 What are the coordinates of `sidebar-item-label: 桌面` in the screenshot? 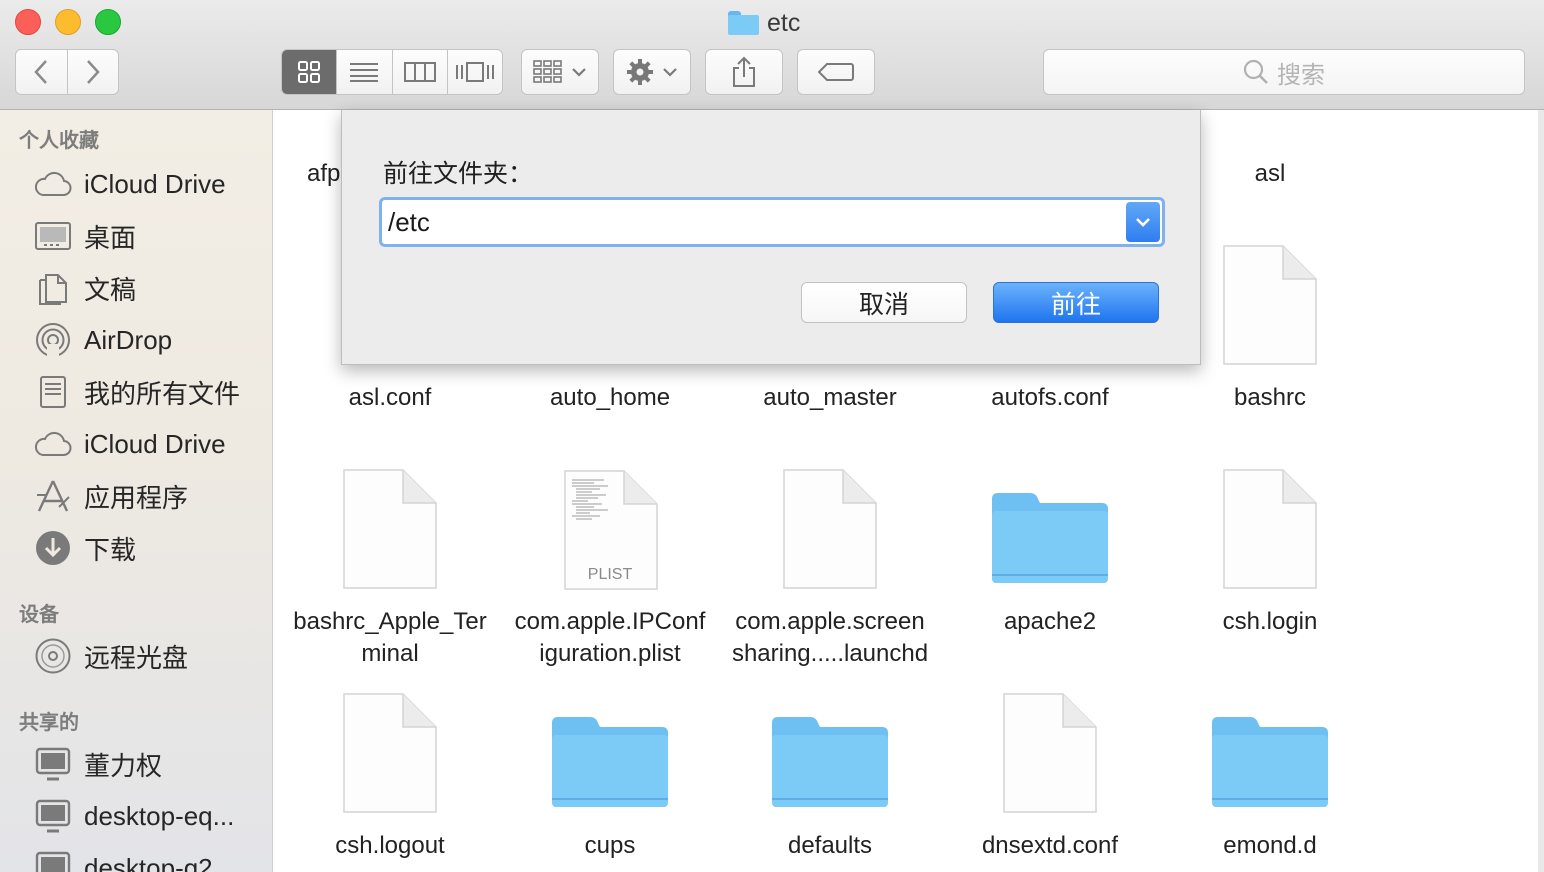 It's located at (110, 237).